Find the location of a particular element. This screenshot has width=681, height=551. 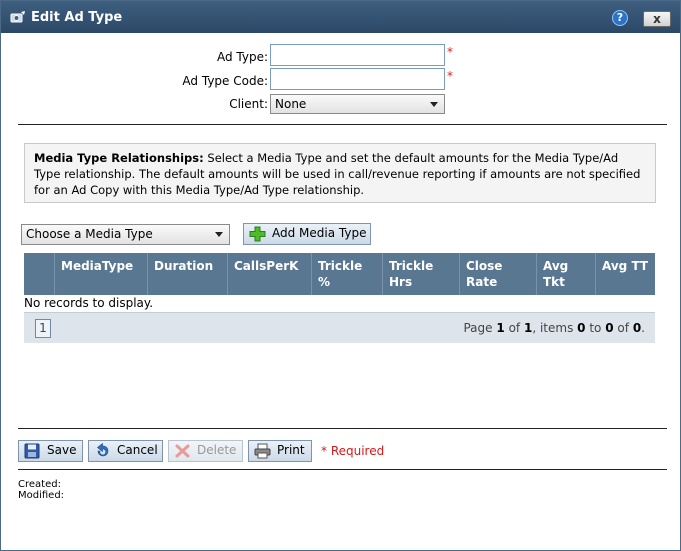

grid-col-trickle-hrs: Trickle Hrs is located at coordinates (421, 274).